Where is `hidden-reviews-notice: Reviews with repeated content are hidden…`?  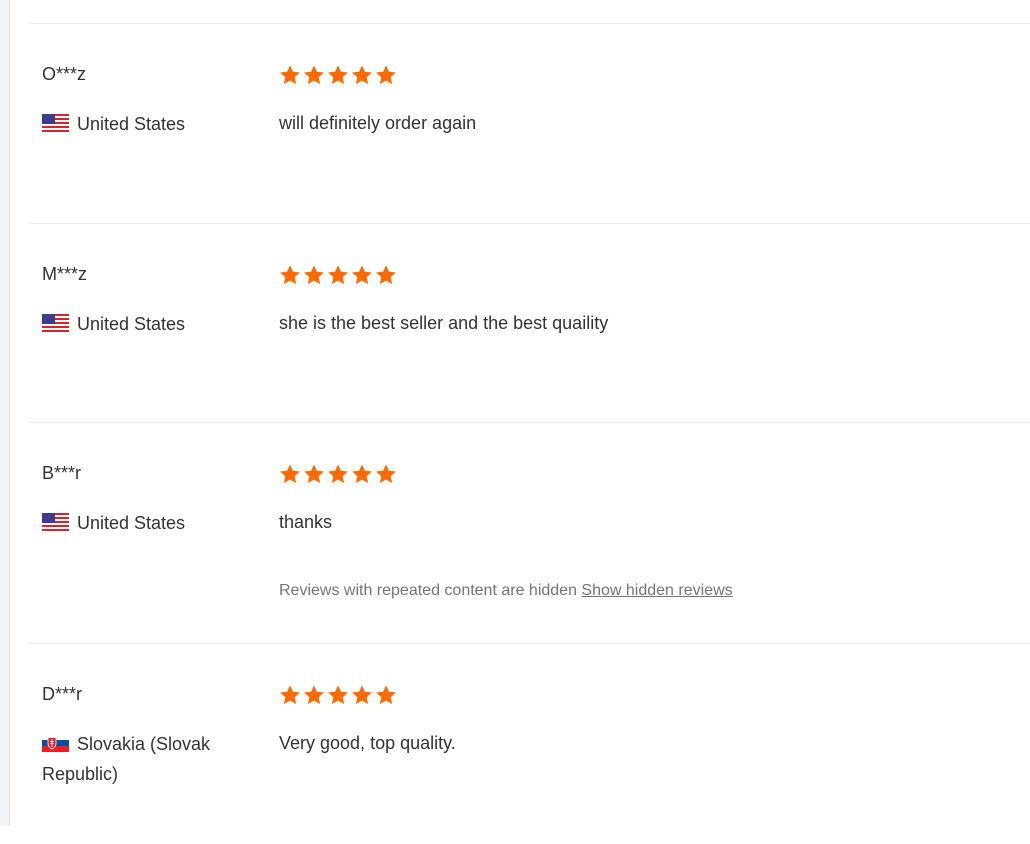 hidden-reviews-notice: Reviews with repeated content are hidden… is located at coordinates (639, 591).